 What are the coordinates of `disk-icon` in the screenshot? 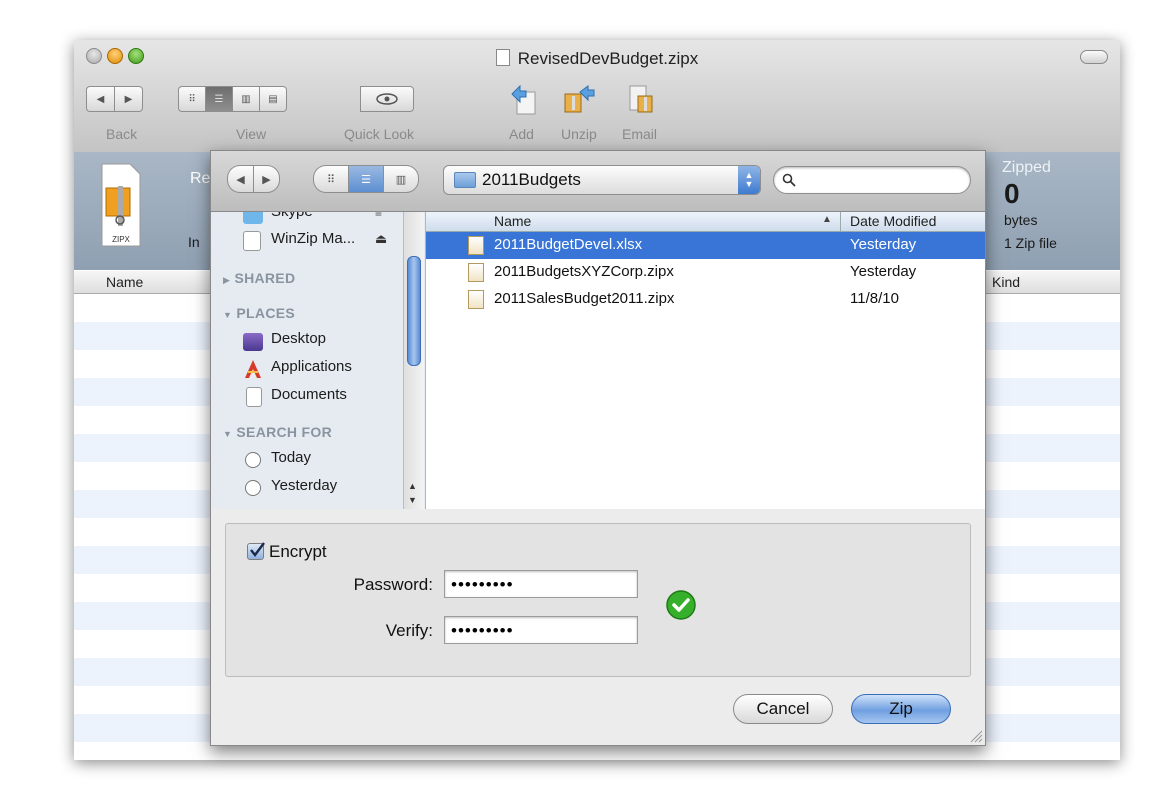 It's located at (252, 241).